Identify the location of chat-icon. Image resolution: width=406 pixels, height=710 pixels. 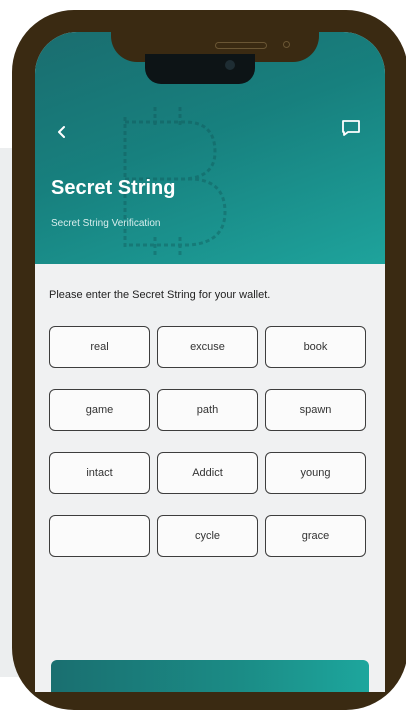
(351, 128).